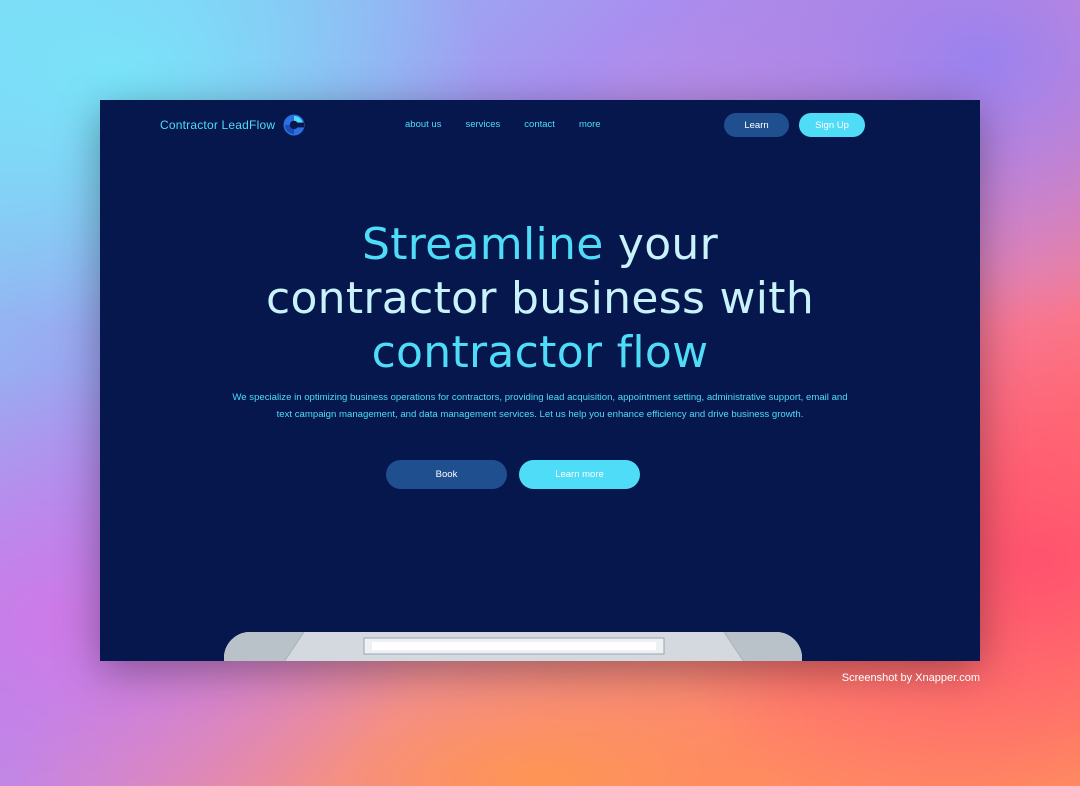  I want to click on hero-title-line2: contractor business with, so click(540, 298).